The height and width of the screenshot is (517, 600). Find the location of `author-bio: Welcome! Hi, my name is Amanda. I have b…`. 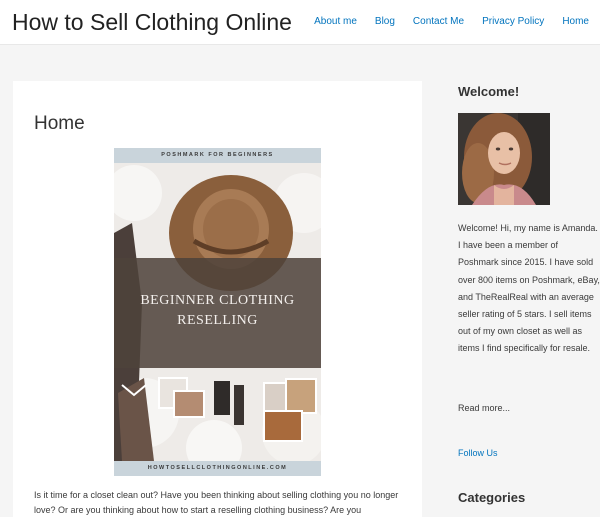

author-bio: Welcome! Hi, my name is Amanda. I have b… is located at coordinates (529, 288).